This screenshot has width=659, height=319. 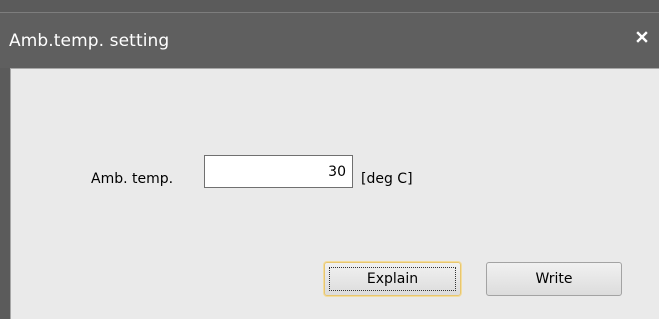 I want to click on write-button: Write, so click(x=554, y=279).